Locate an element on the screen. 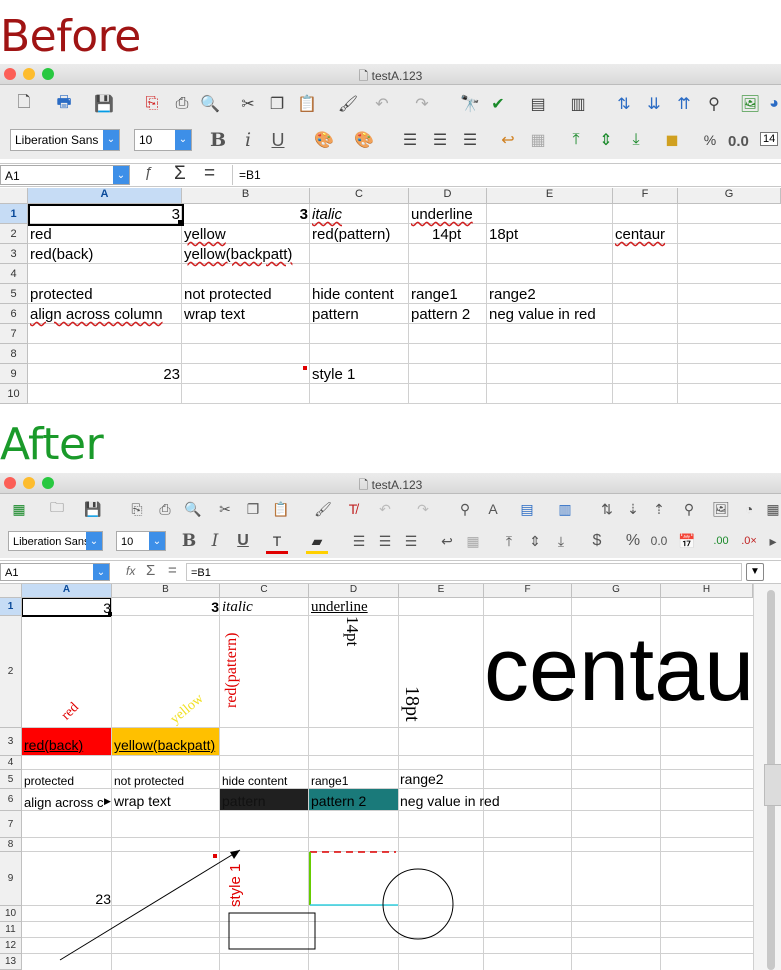 The width and height of the screenshot is (781, 970). copy-icon: ❐ is located at coordinates (253, 509).